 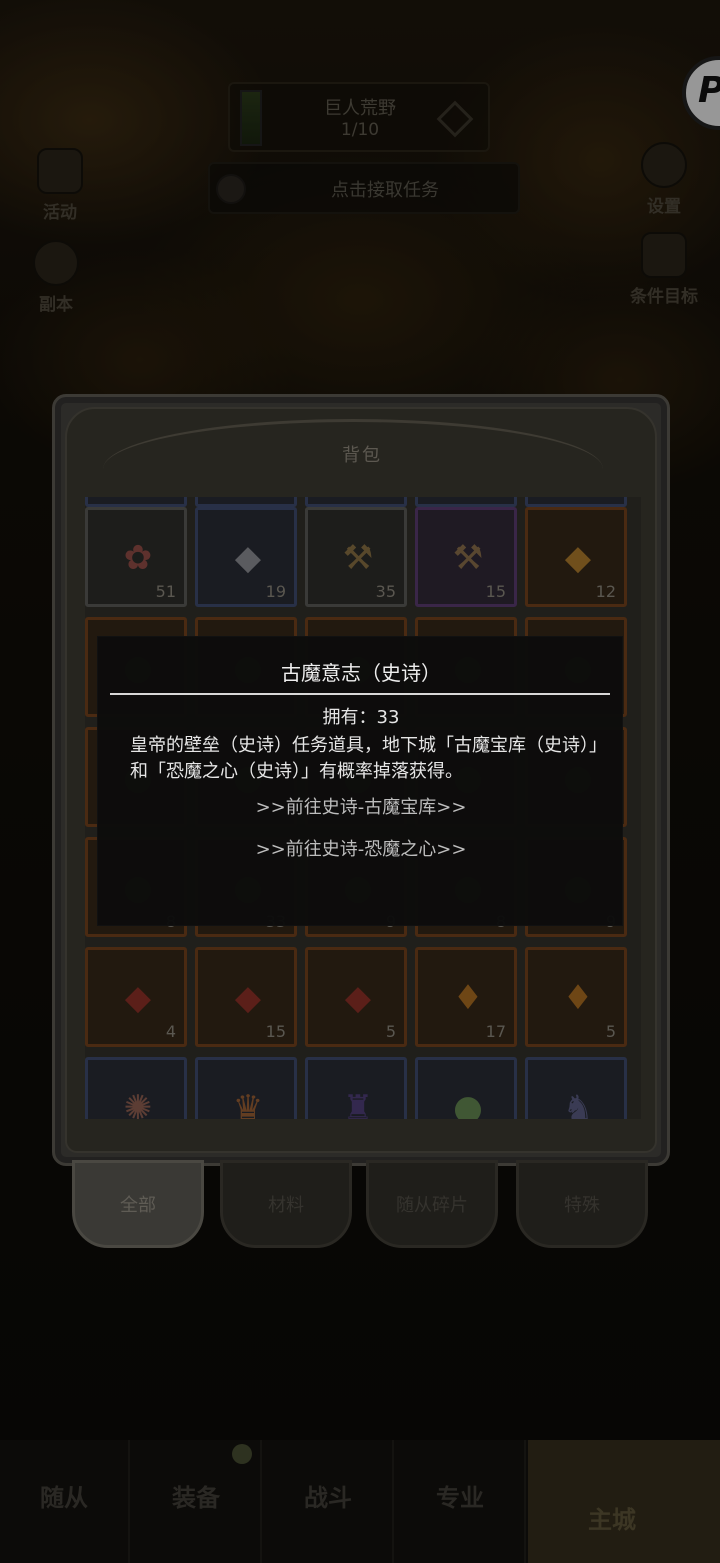 I want to click on nav-equipment-label: 装备, so click(x=196, y=1498).